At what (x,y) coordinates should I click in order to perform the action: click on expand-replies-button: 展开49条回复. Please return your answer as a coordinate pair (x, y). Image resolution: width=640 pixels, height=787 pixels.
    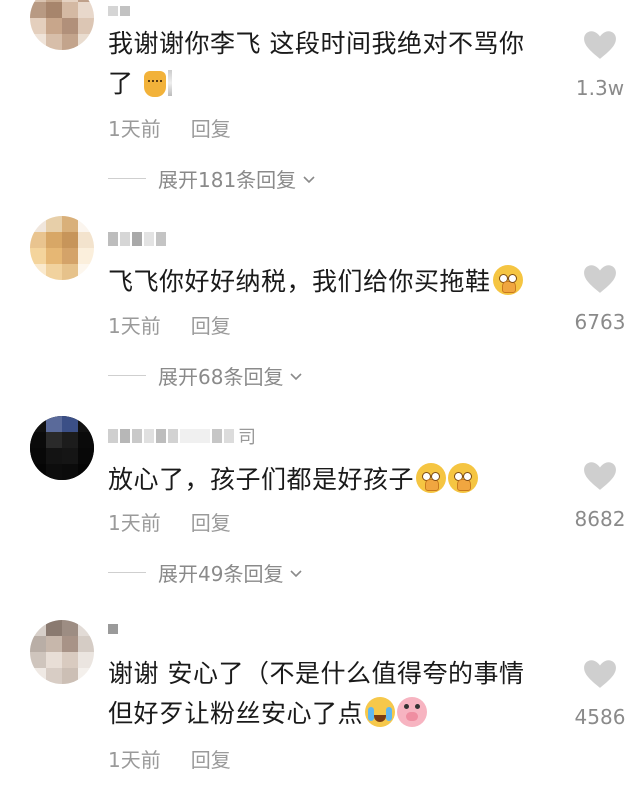
    Looking at the image, I should click on (205, 572).